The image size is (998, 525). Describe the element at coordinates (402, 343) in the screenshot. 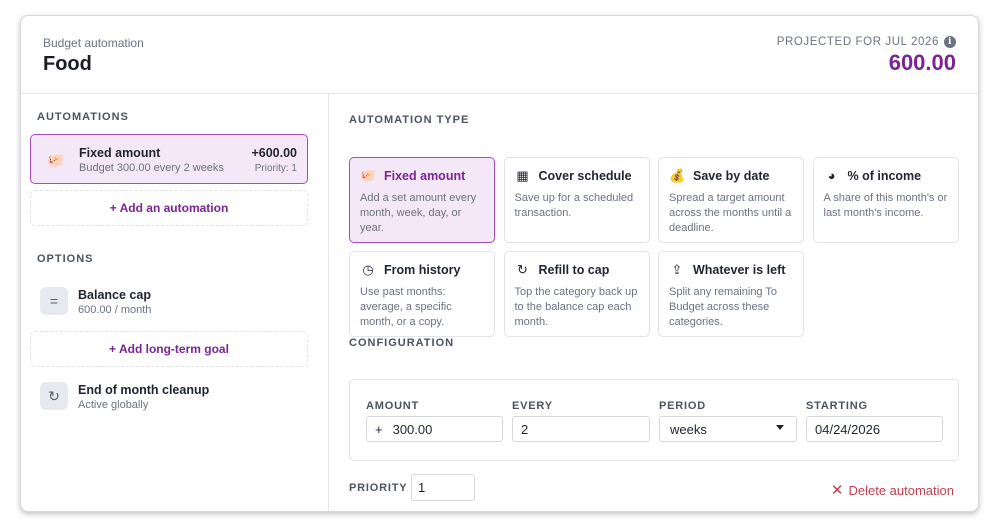

I see `configuration-section-label: CONFIGURATION` at that location.